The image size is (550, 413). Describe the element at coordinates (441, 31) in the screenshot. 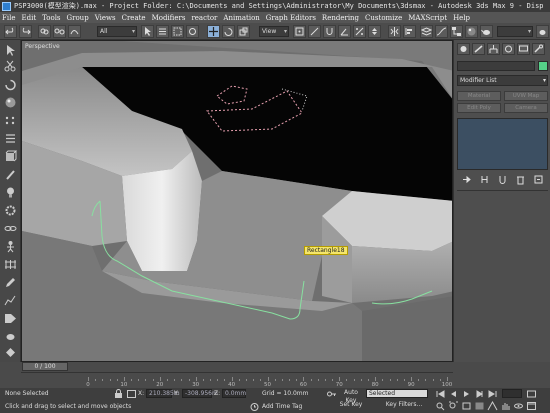

I see `curve-editor-button` at that location.